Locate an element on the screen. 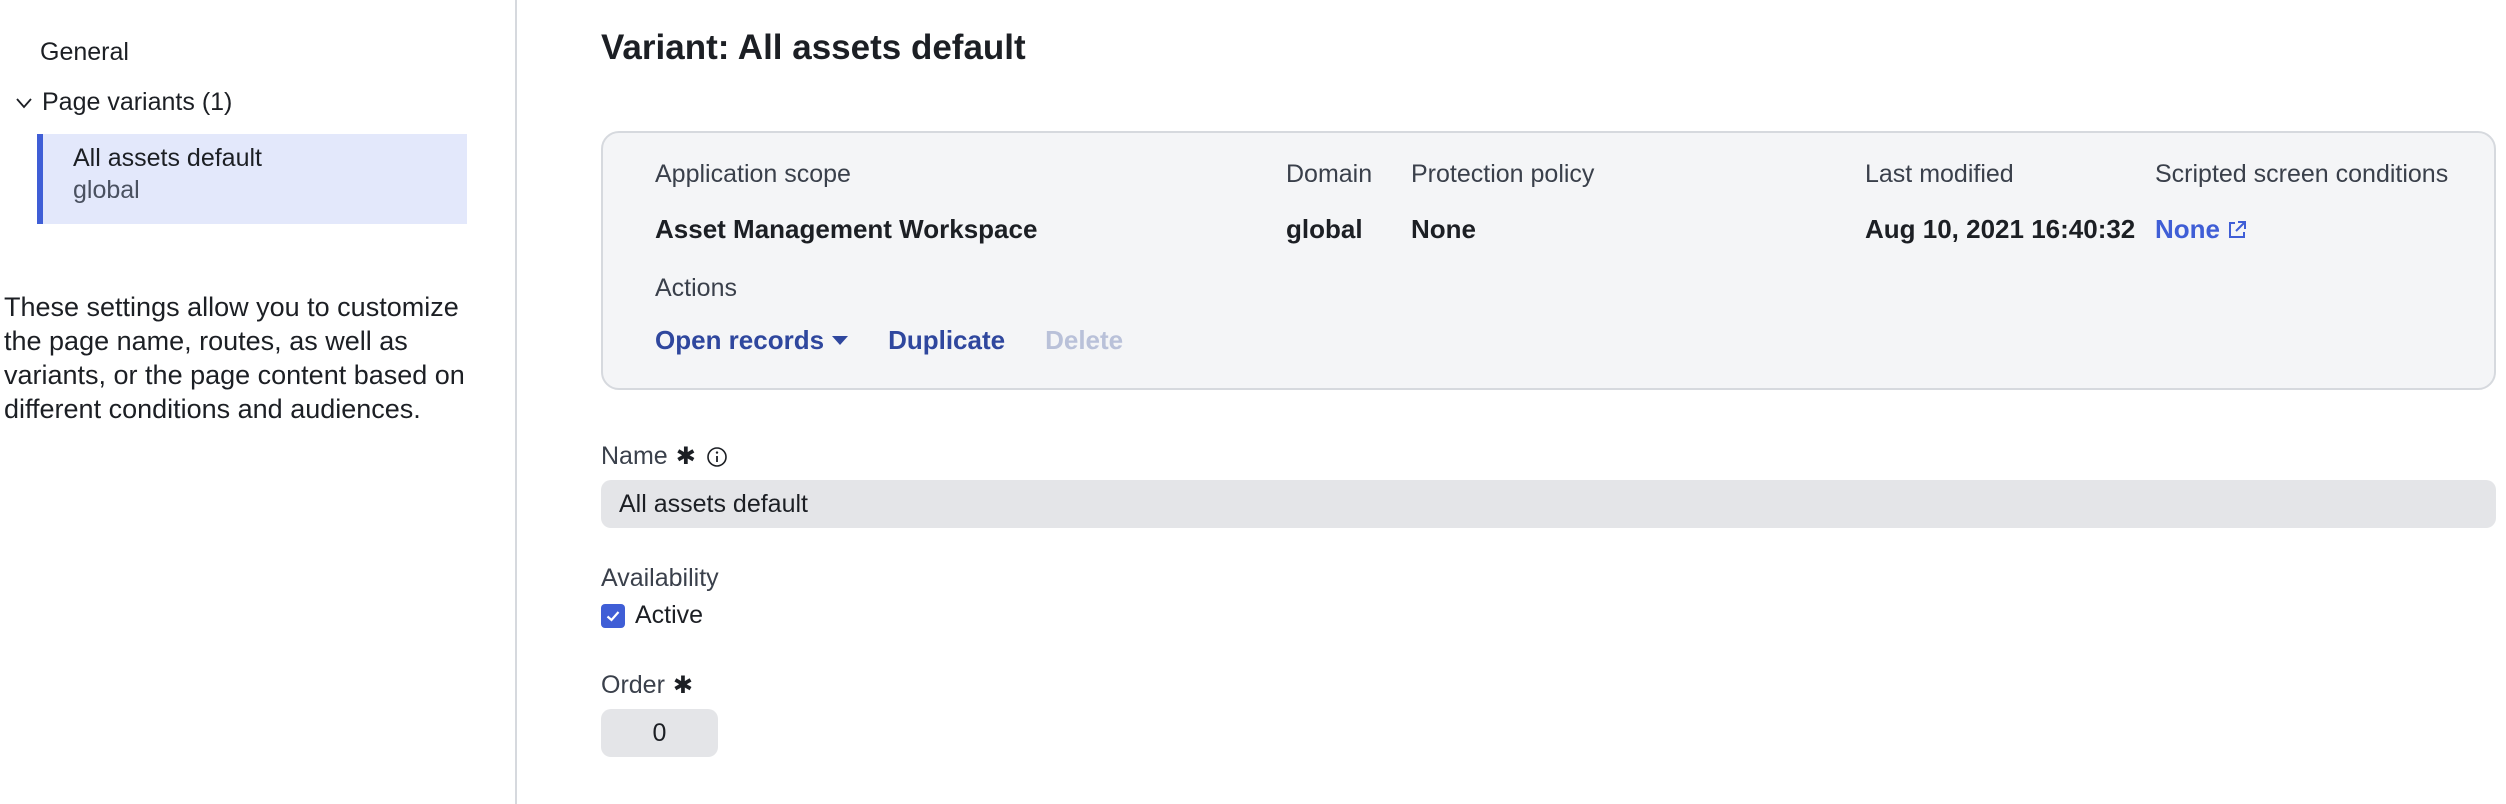 This screenshot has height=804, width=2506. caret-down-icon is located at coordinates (840, 340).